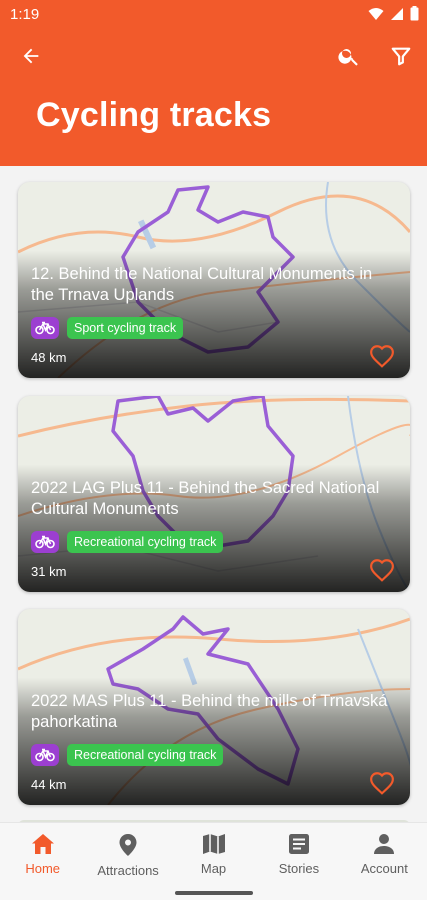 The image size is (427, 900). Describe the element at coordinates (43, 868) in the screenshot. I see `nav-label: Home` at that location.